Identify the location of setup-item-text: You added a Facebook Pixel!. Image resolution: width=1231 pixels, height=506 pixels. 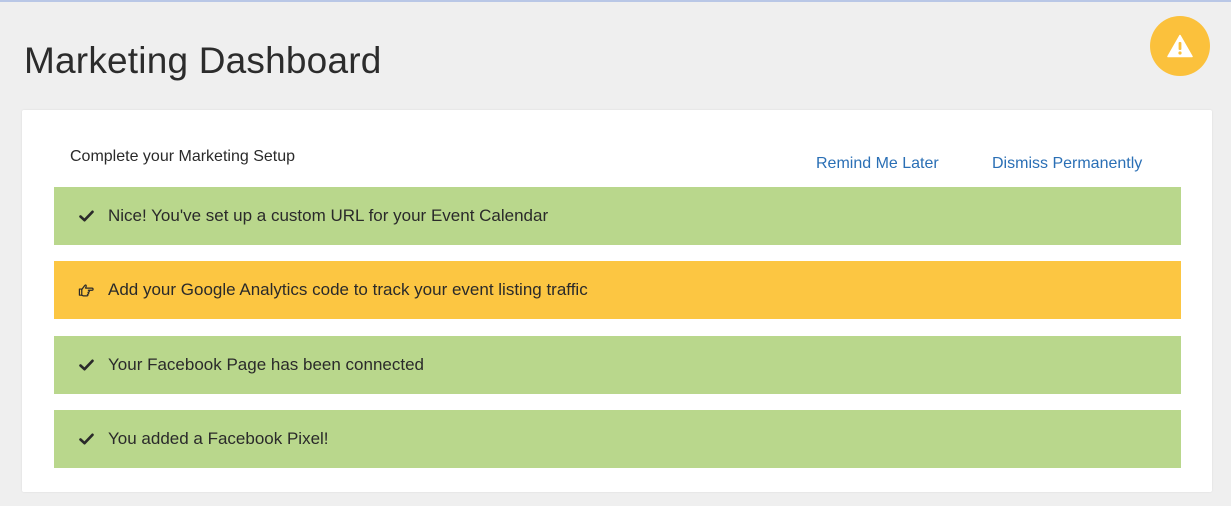
(218, 438).